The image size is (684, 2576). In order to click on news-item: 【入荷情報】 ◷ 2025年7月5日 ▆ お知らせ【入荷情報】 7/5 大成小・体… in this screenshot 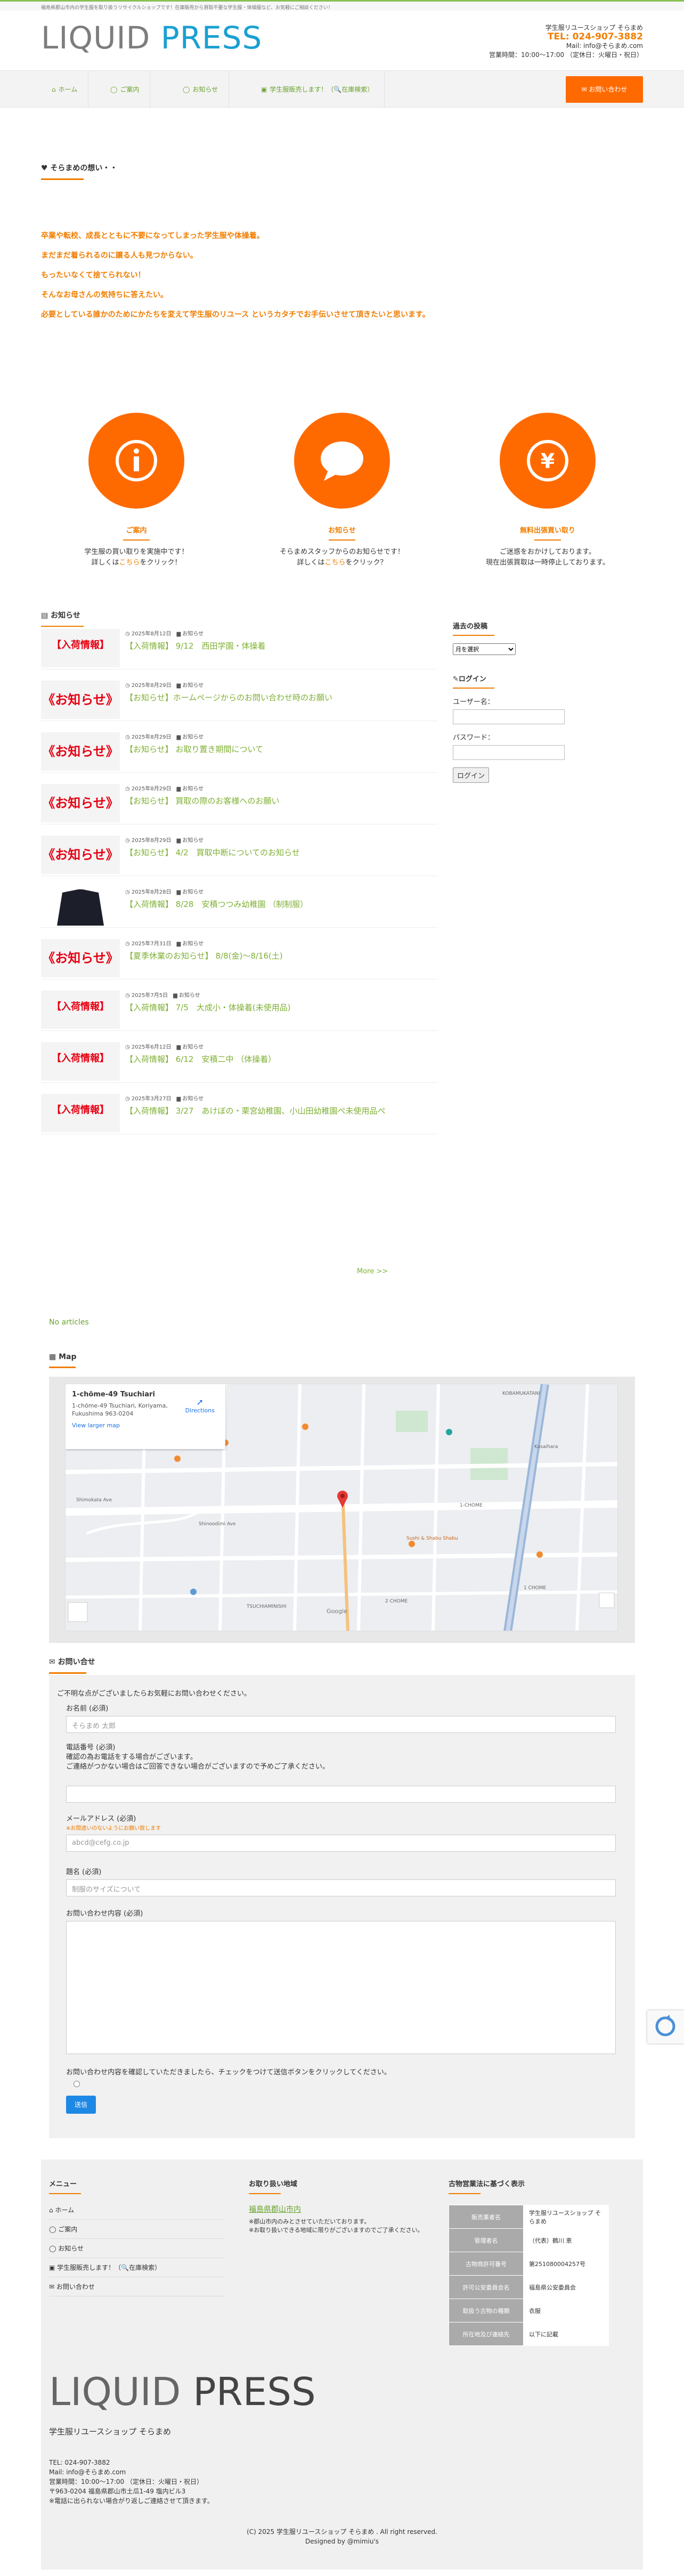, I will do `click(239, 1009)`.